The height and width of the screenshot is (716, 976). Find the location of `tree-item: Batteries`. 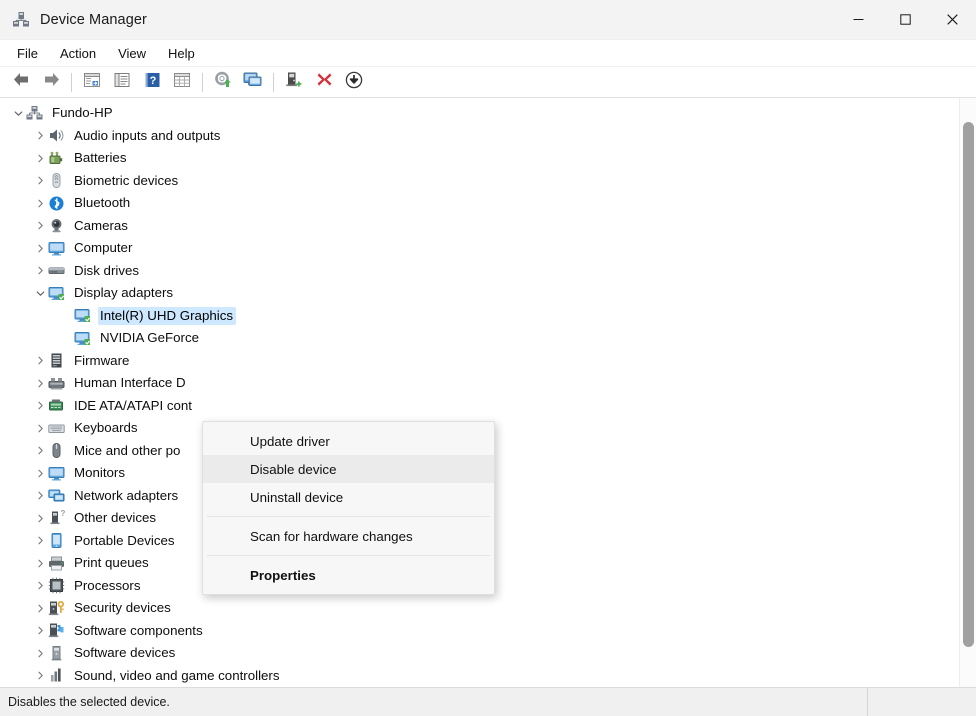

tree-item: Batteries is located at coordinates (479, 158).